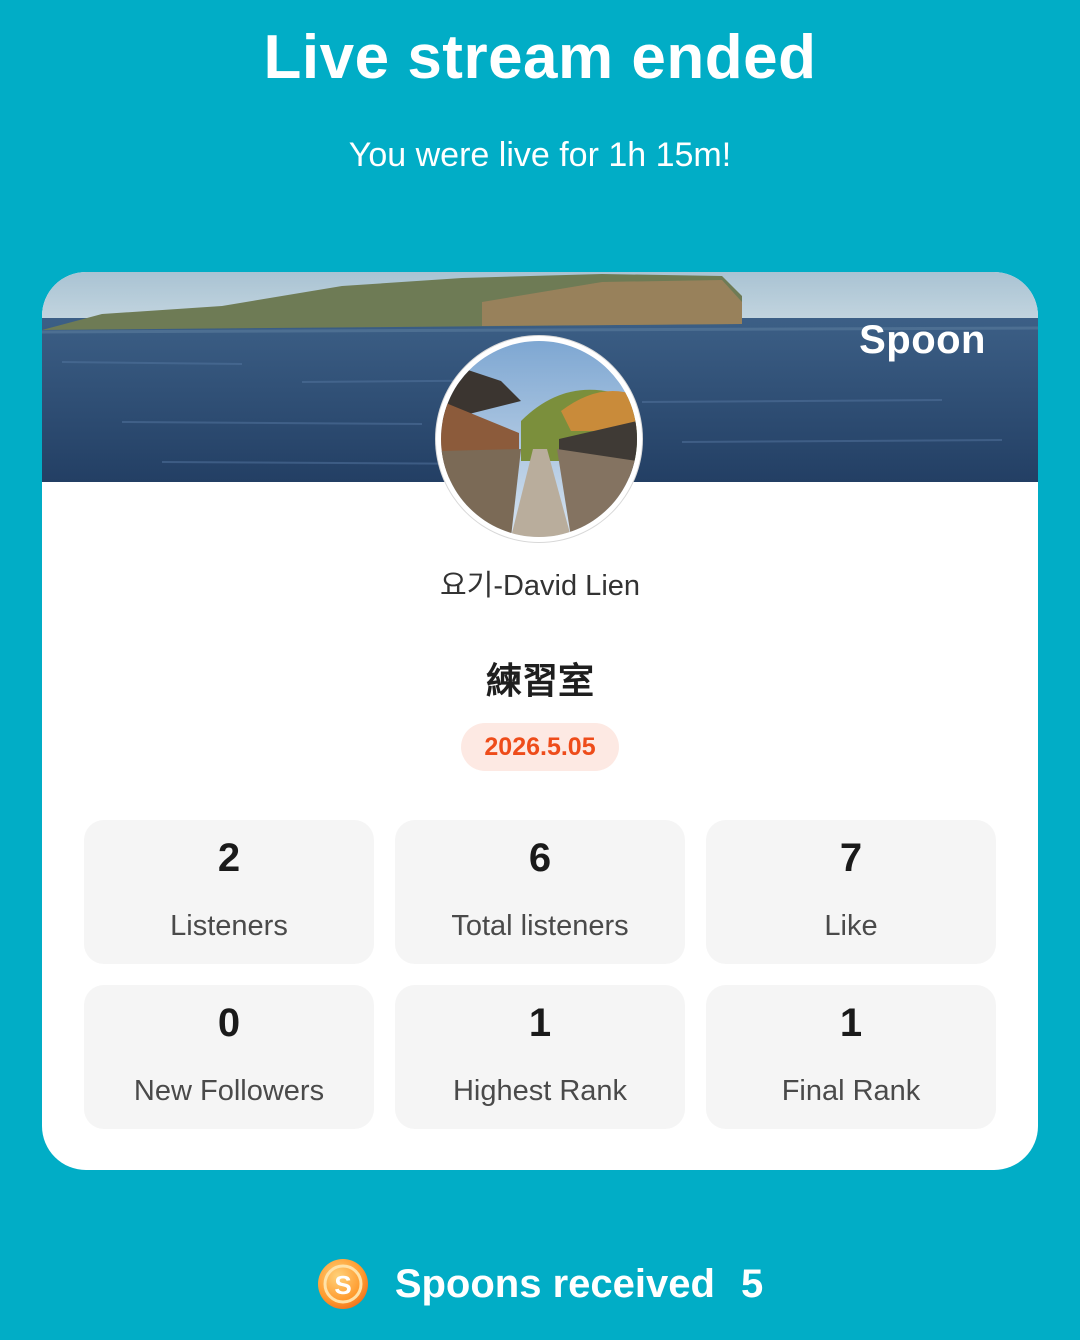  Describe the element at coordinates (229, 926) in the screenshot. I see `stat-label: Listeners` at that location.